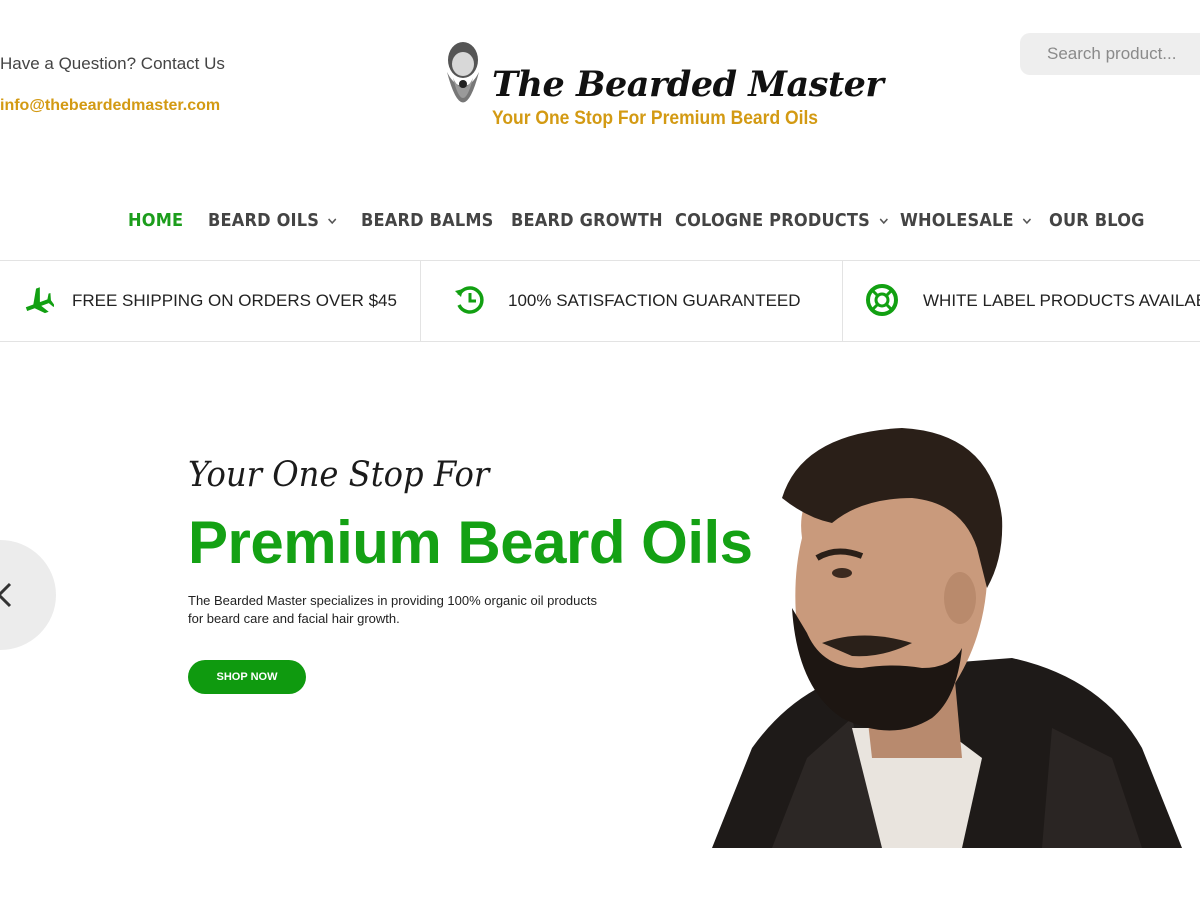 The image size is (1200, 900). What do you see at coordinates (654, 300) in the screenshot?
I see `feature-text: 100% SATISFACTION GUARANTEED` at bounding box center [654, 300].